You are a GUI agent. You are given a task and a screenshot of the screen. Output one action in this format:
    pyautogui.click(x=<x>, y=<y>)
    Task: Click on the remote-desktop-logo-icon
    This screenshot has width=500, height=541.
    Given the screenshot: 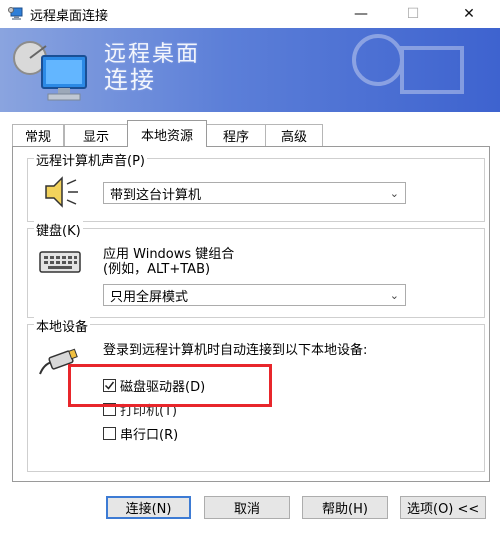 What is the action you would take?
    pyautogui.click(x=50, y=71)
    